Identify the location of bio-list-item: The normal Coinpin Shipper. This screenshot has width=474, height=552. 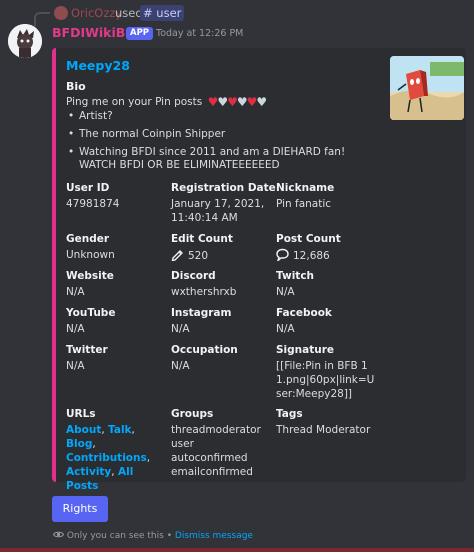
(216, 134).